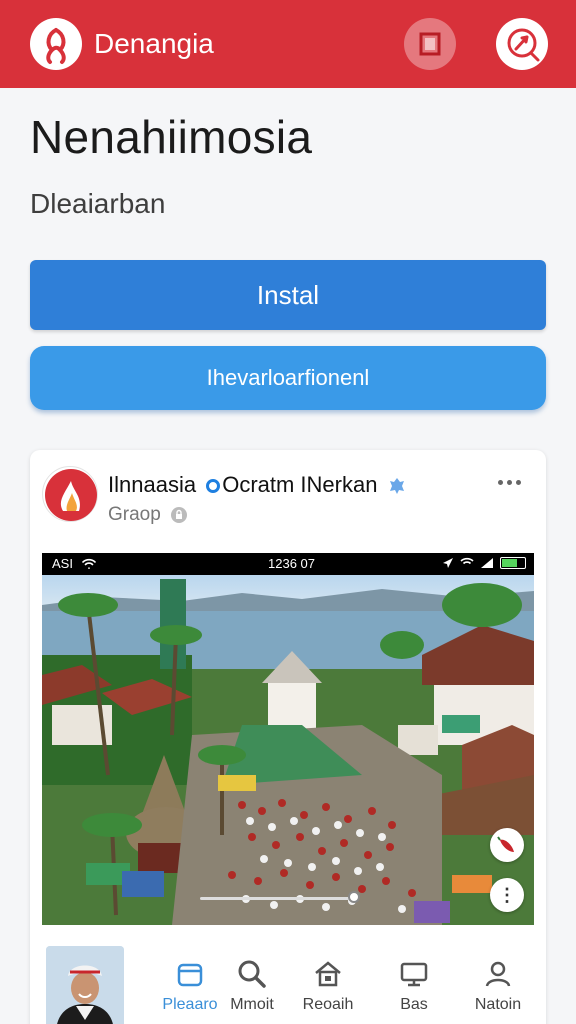 The height and width of the screenshot is (1024, 576). Describe the element at coordinates (152, 484) in the screenshot. I see `author-name: Ilnnaasia` at that location.